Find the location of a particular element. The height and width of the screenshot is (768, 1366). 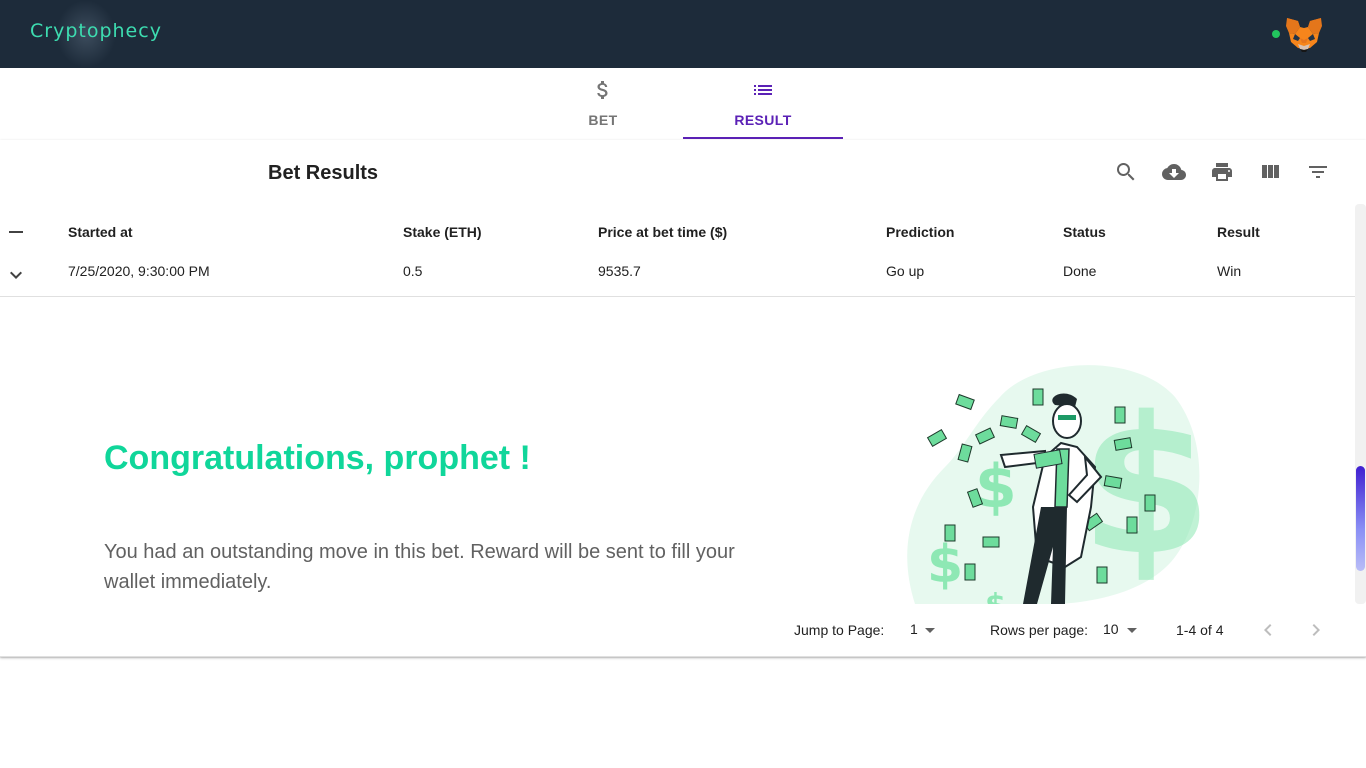

brand-logo: Cryptophecy is located at coordinates (96, 31).